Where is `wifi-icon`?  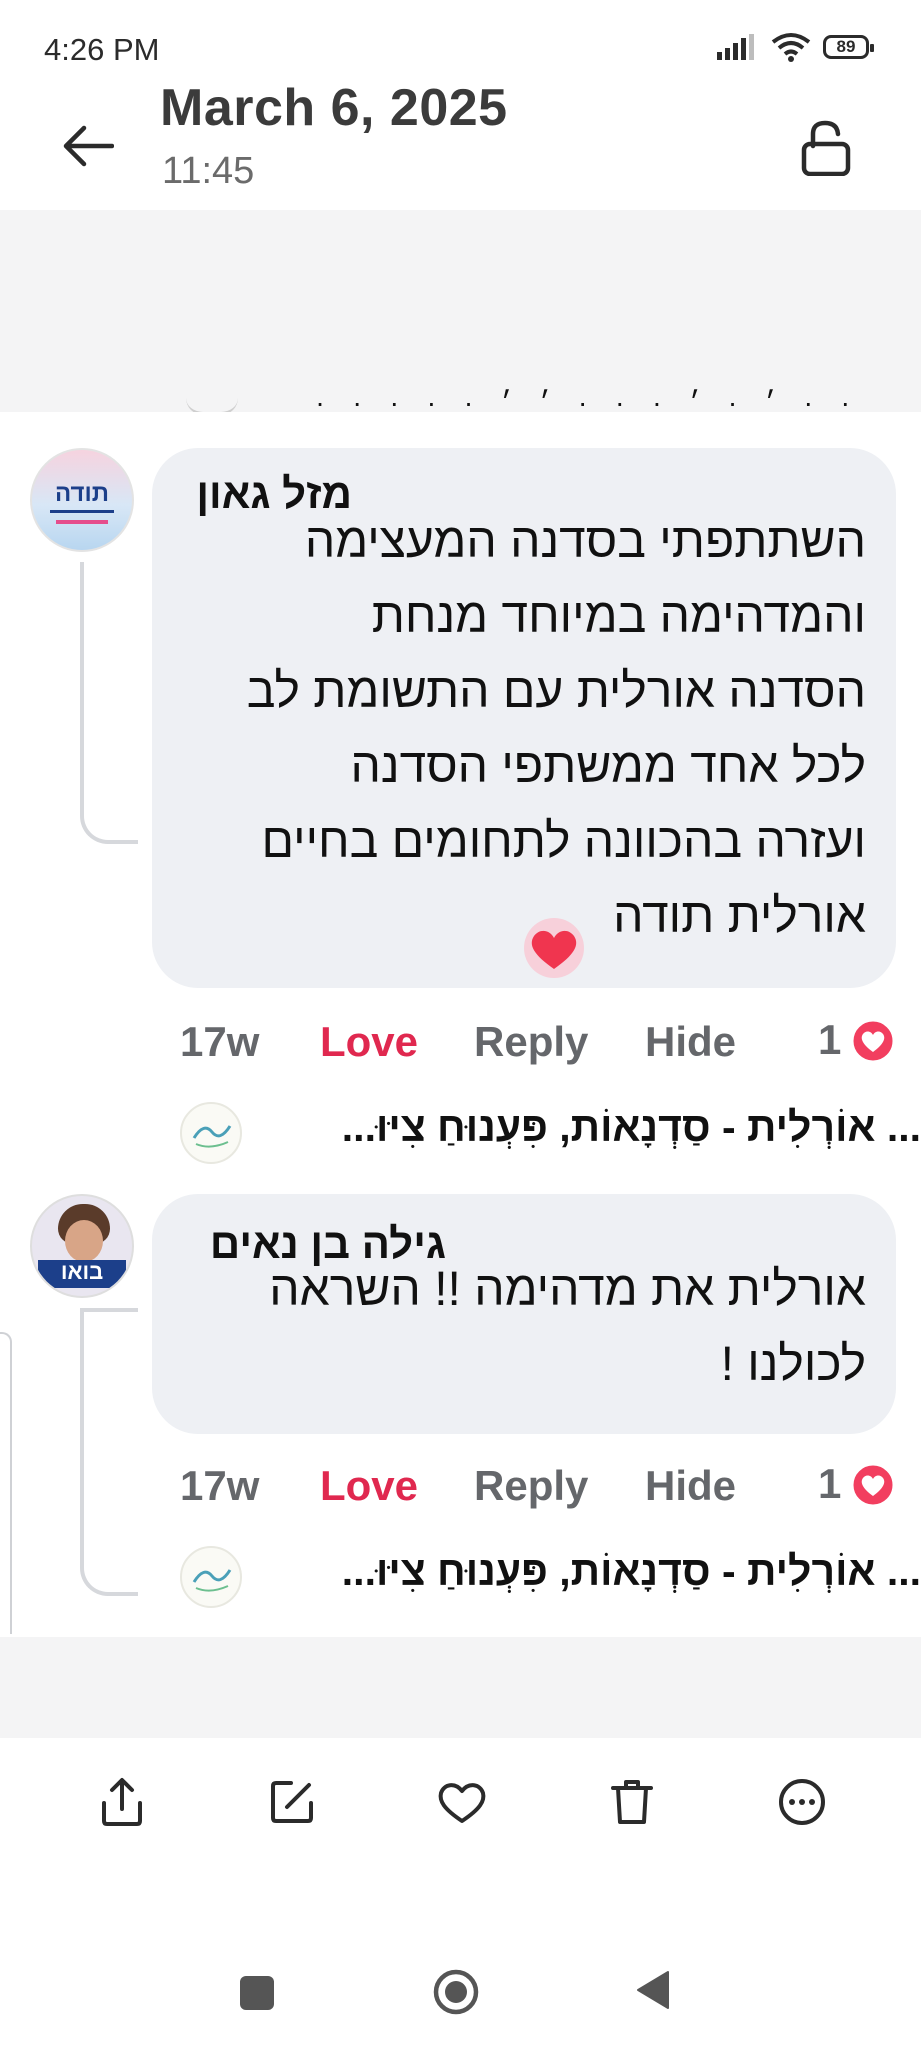
wifi-icon is located at coordinates (791, 47).